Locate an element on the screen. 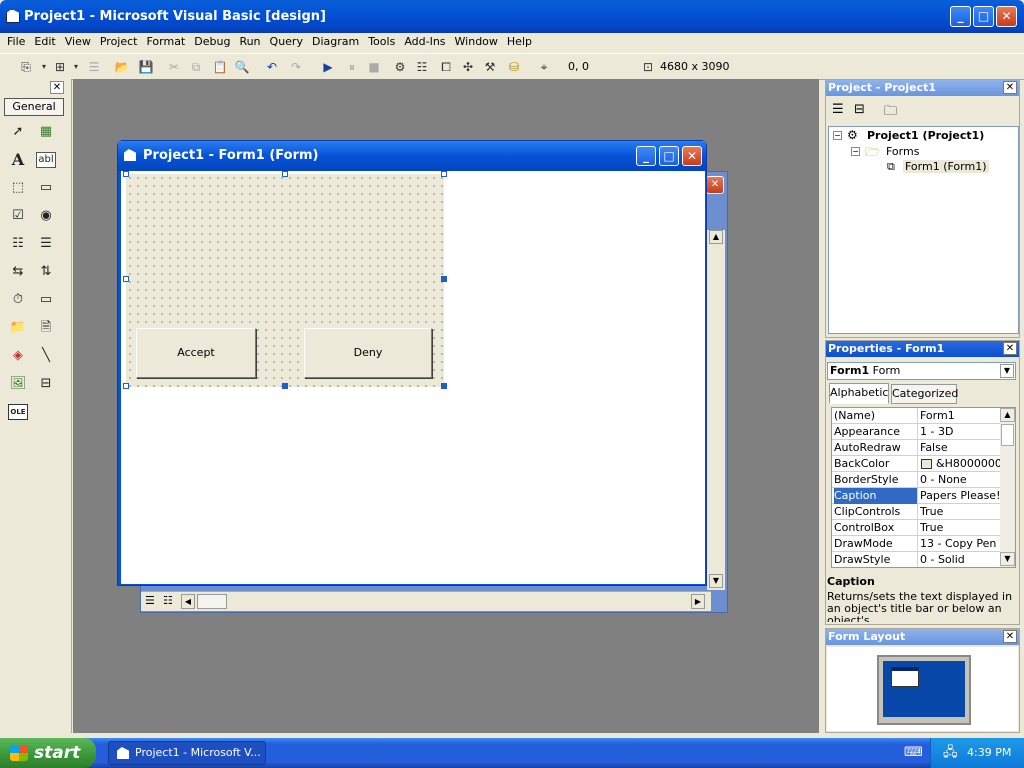 The image size is (1024, 768). form-position-preview is located at coordinates (905, 677).